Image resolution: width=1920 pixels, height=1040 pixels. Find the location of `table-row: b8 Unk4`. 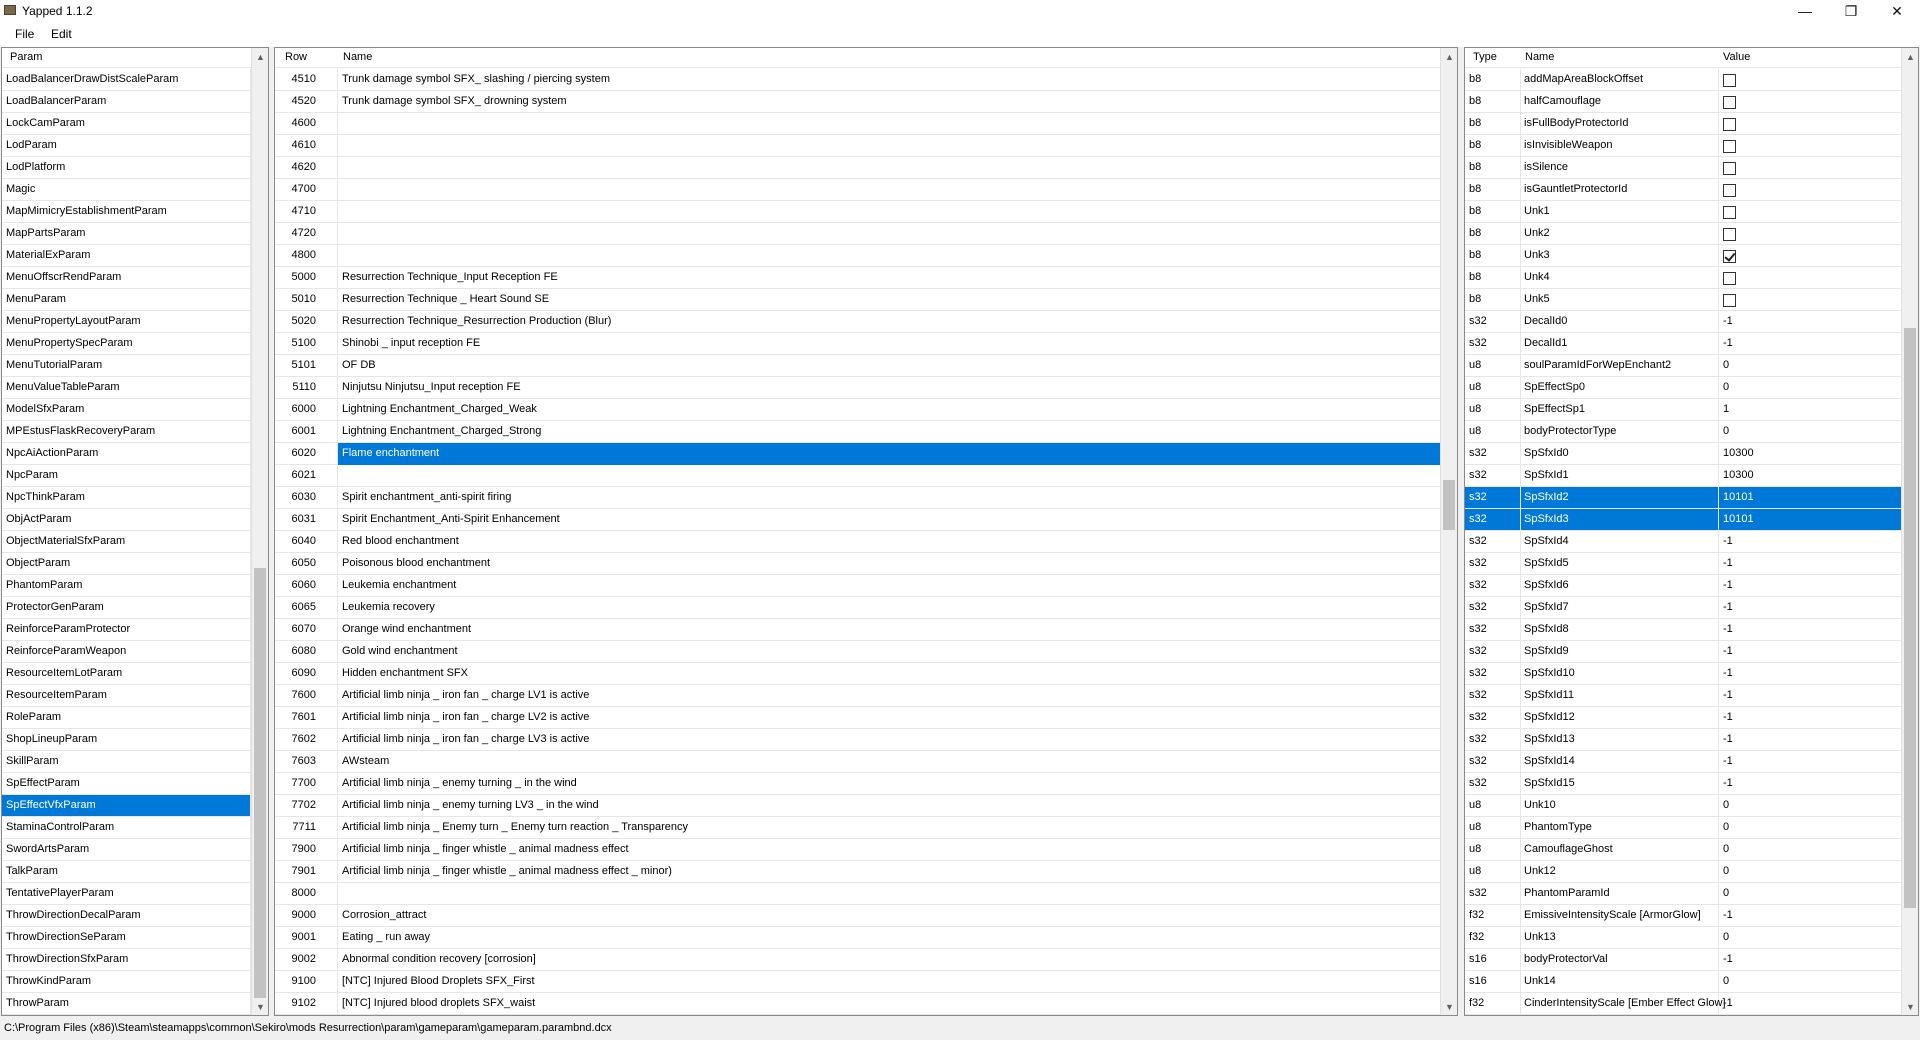

table-row: b8 Unk4 is located at coordinates (1683, 278).